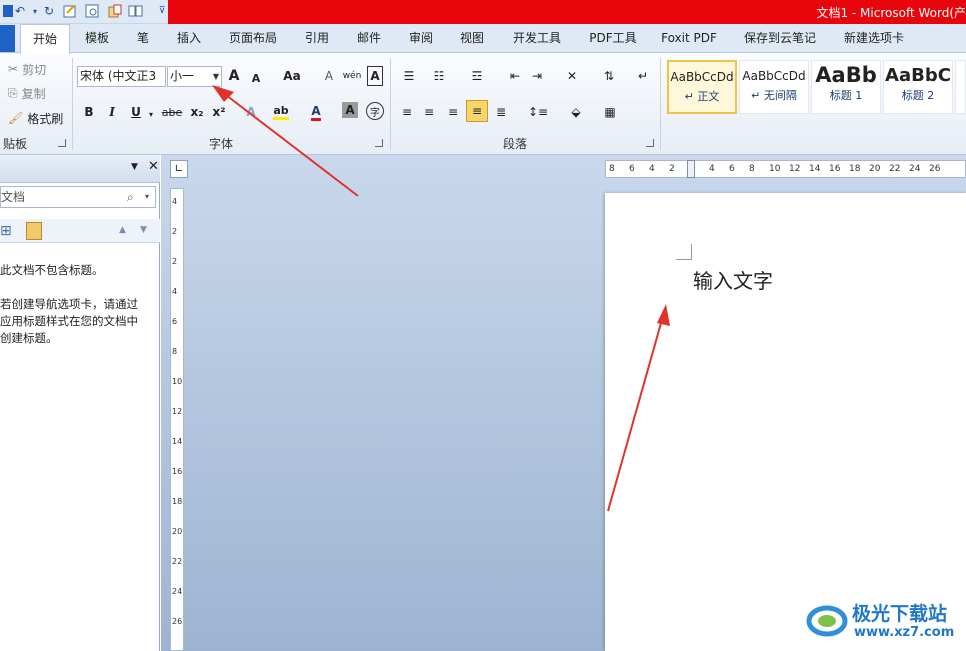 The height and width of the screenshot is (651, 966). Describe the element at coordinates (290, 144) in the screenshot. I see `arrow-to-font-size` at that location.